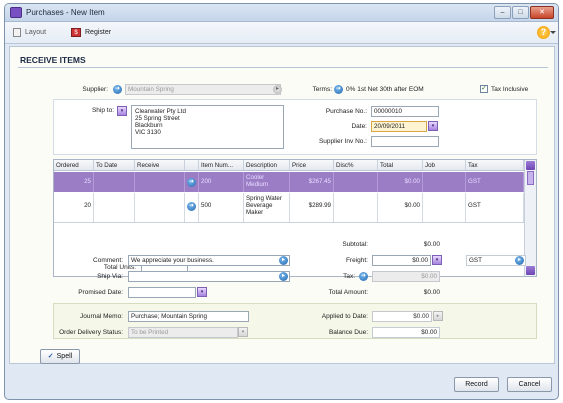 The width and height of the screenshot is (563, 403). I want to click on layout-button: Layout, so click(29, 32).